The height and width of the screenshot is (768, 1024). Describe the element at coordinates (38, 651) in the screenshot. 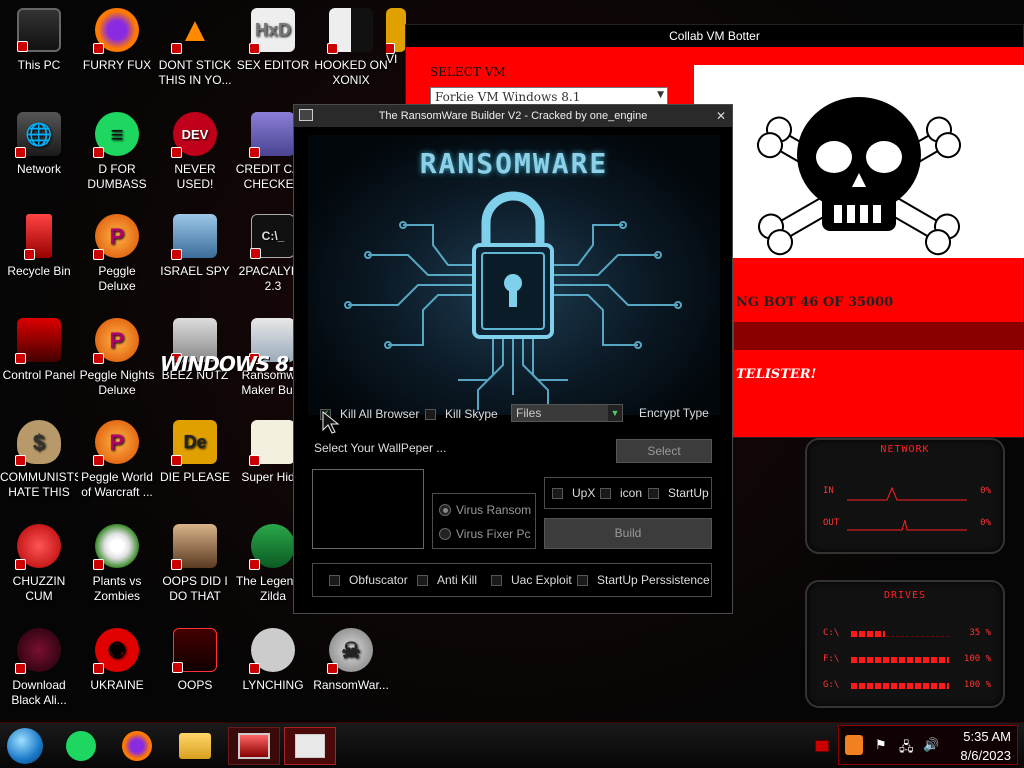

I see `black-orb-icon` at that location.